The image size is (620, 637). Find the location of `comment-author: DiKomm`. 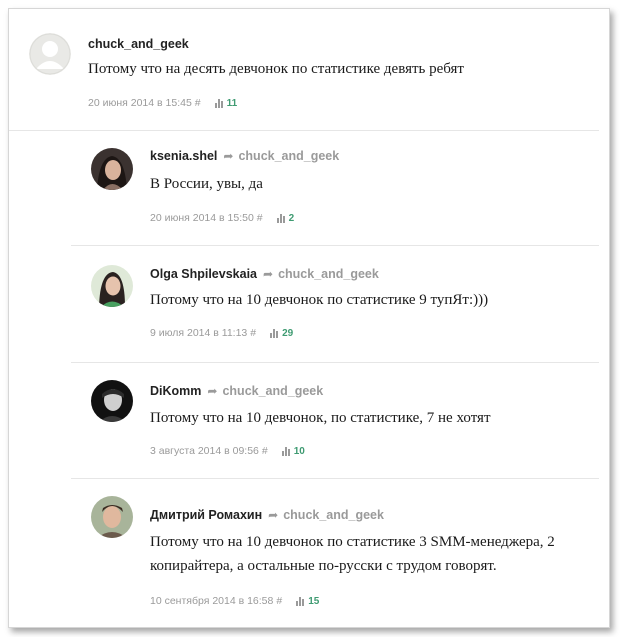

comment-author: DiKomm is located at coordinates (175, 391).